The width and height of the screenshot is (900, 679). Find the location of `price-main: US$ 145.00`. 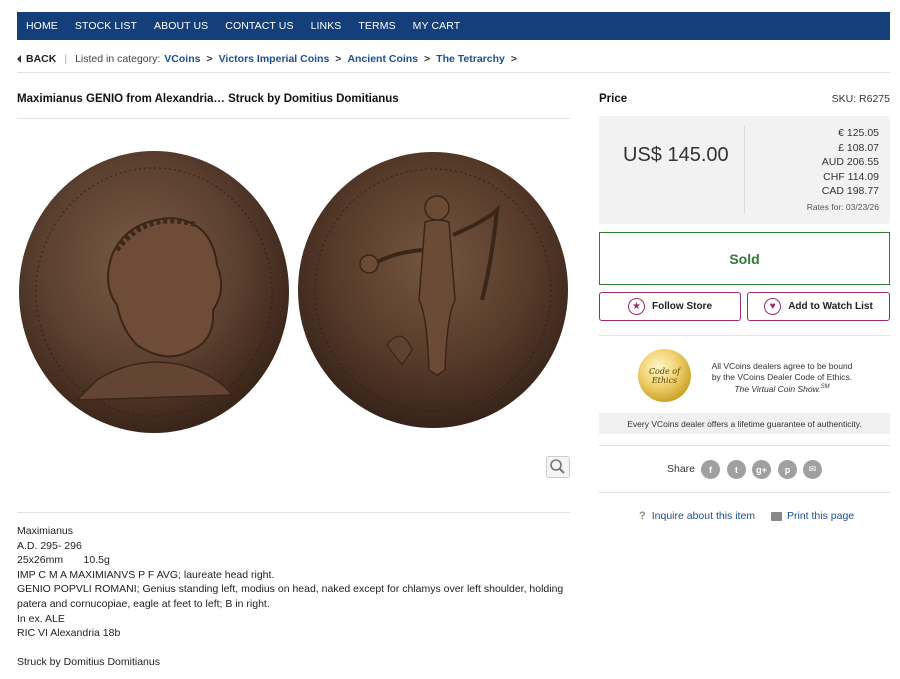

price-main: US$ 145.00 is located at coordinates (676, 155).